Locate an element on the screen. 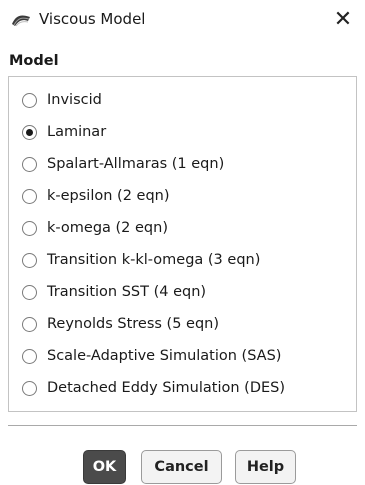 Image resolution: width=365 pixels, height=485 pixels. radio-label: k-omega (2 eqn) is located at coordinates (107, 228).